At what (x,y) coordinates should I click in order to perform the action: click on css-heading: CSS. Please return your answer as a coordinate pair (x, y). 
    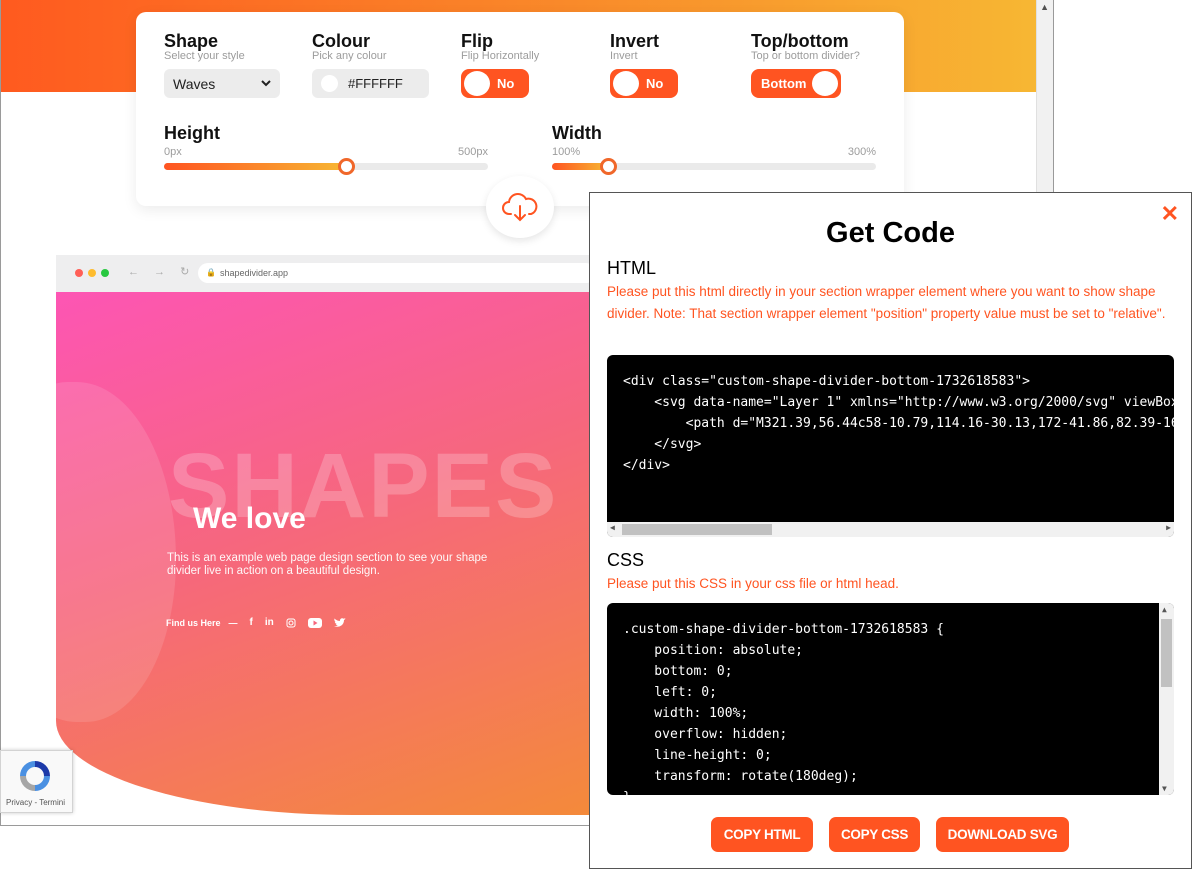
    Looking at the image, I should click on (626, 560).